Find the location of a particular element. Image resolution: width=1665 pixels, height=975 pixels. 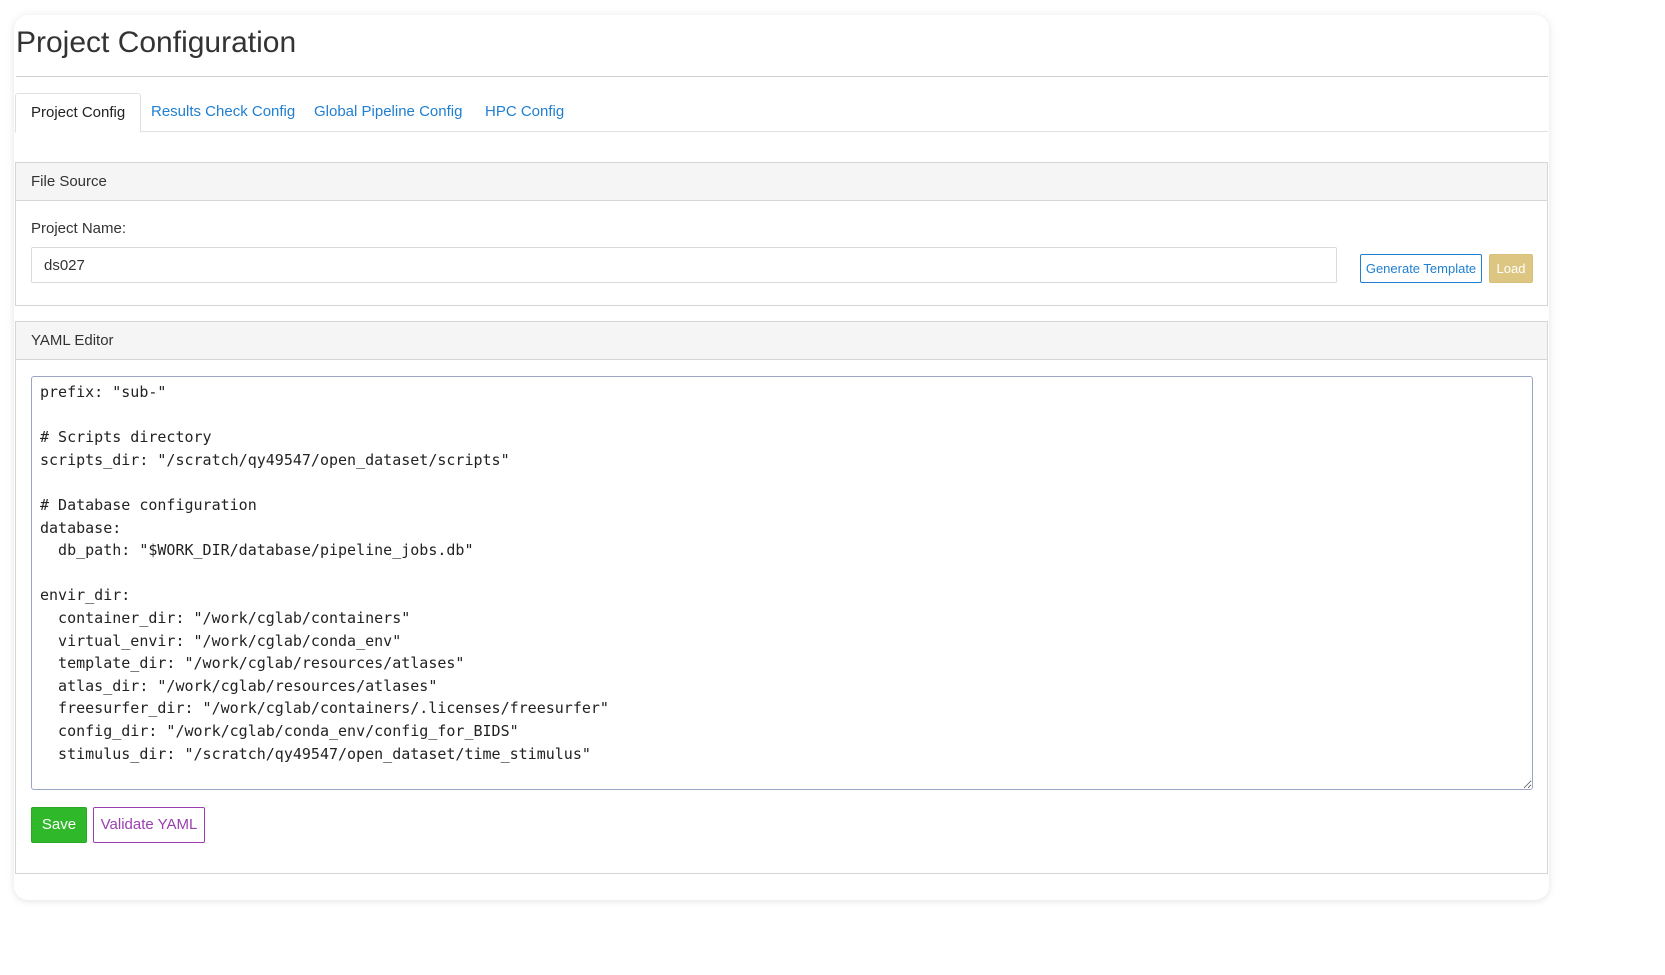

tab-global-pipeline-config: Global Pipeline Config is located at coordinates (388, 112).